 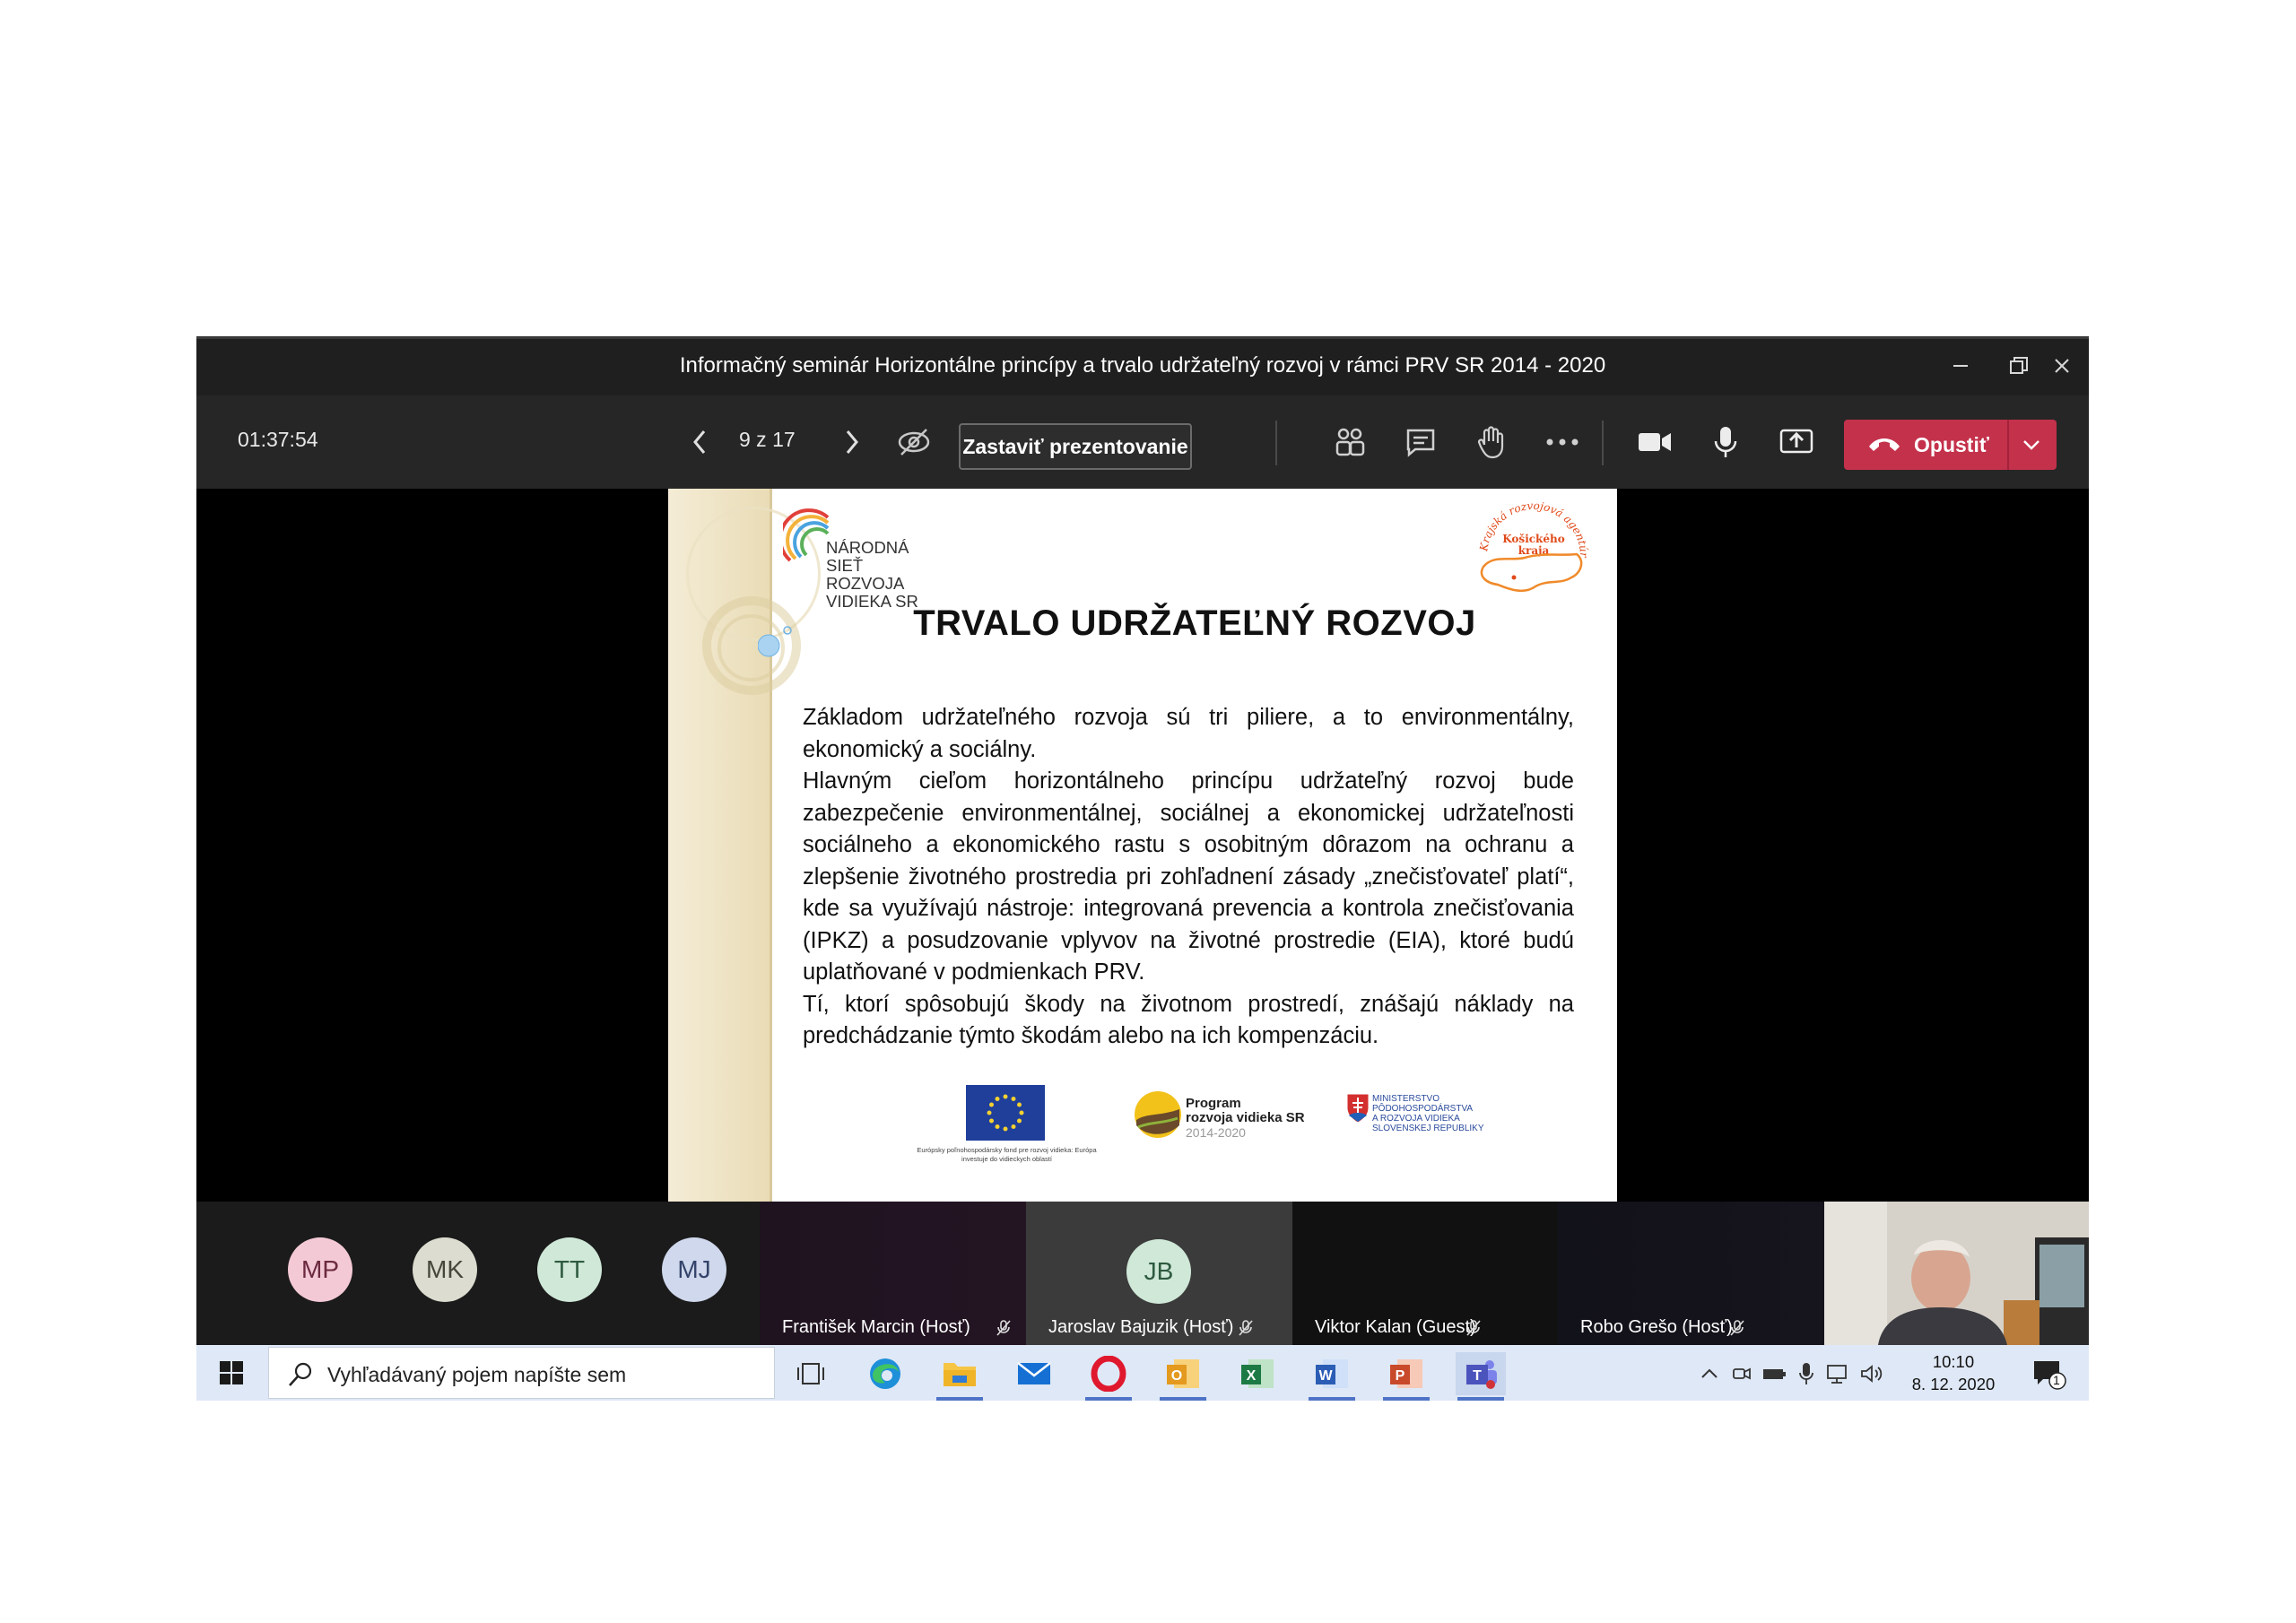 What do you see at coordinates (445, 1269) in the screenshot?
I see `avatar: MK` at bounding box center [445, 1269].